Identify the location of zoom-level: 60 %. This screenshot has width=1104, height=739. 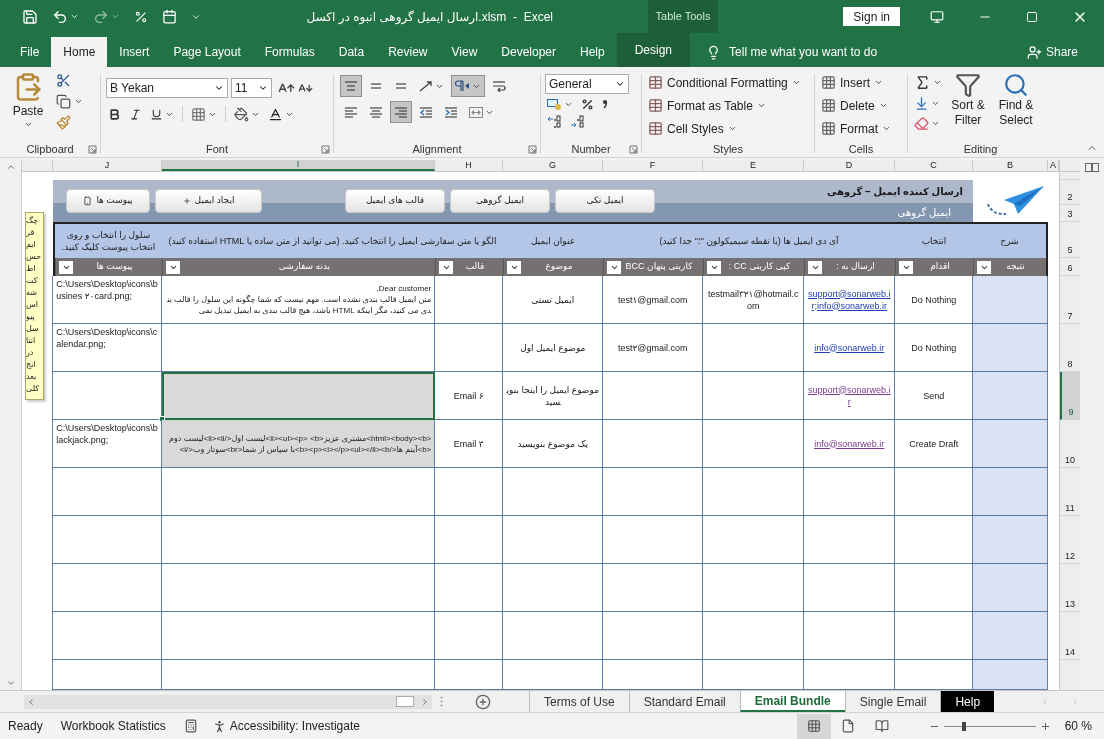
(1078, 726).